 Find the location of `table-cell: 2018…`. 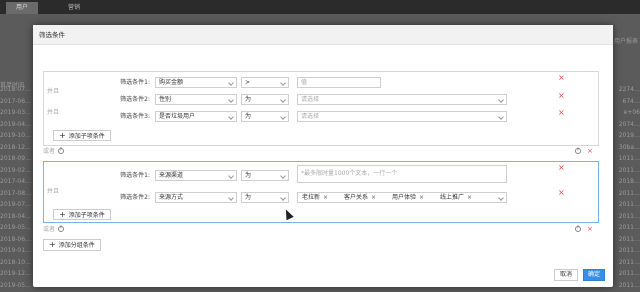

table-cell: 2018… is located at coordinates (629, 181).